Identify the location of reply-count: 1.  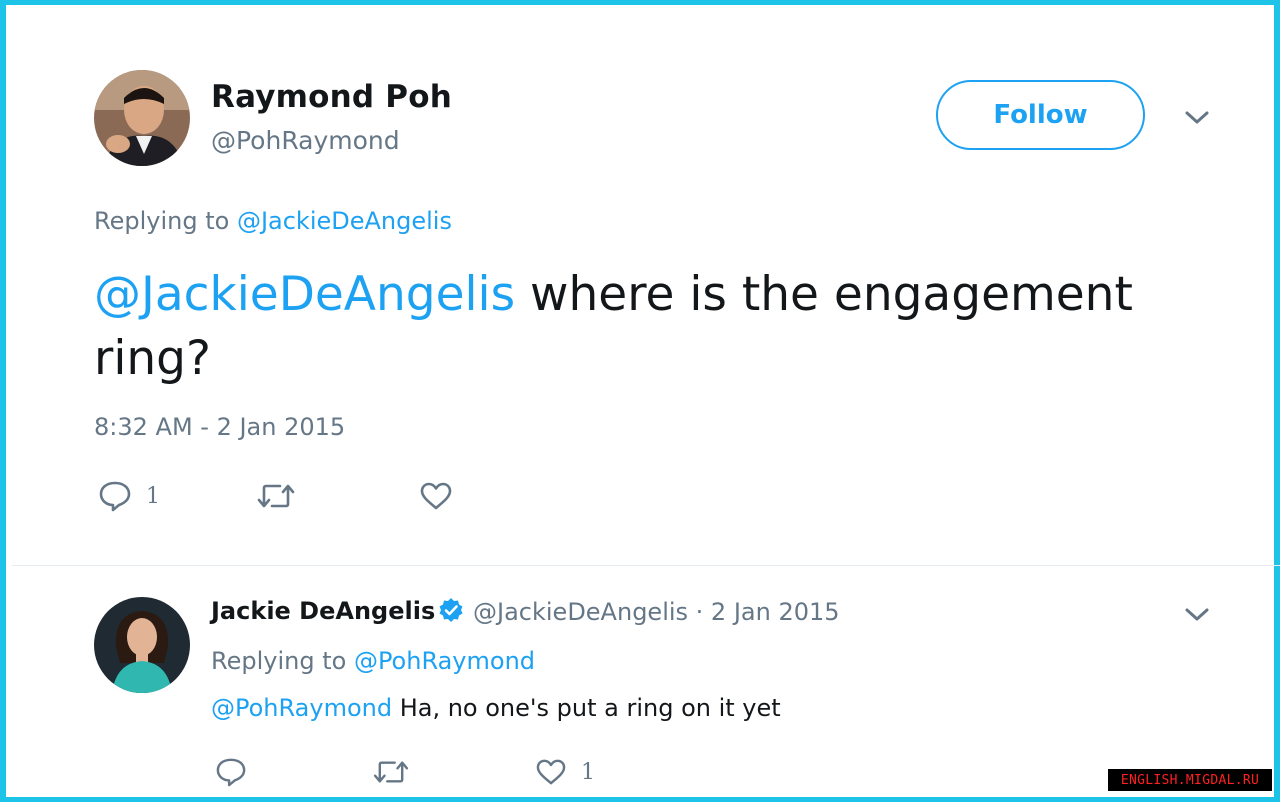
(153, 496).